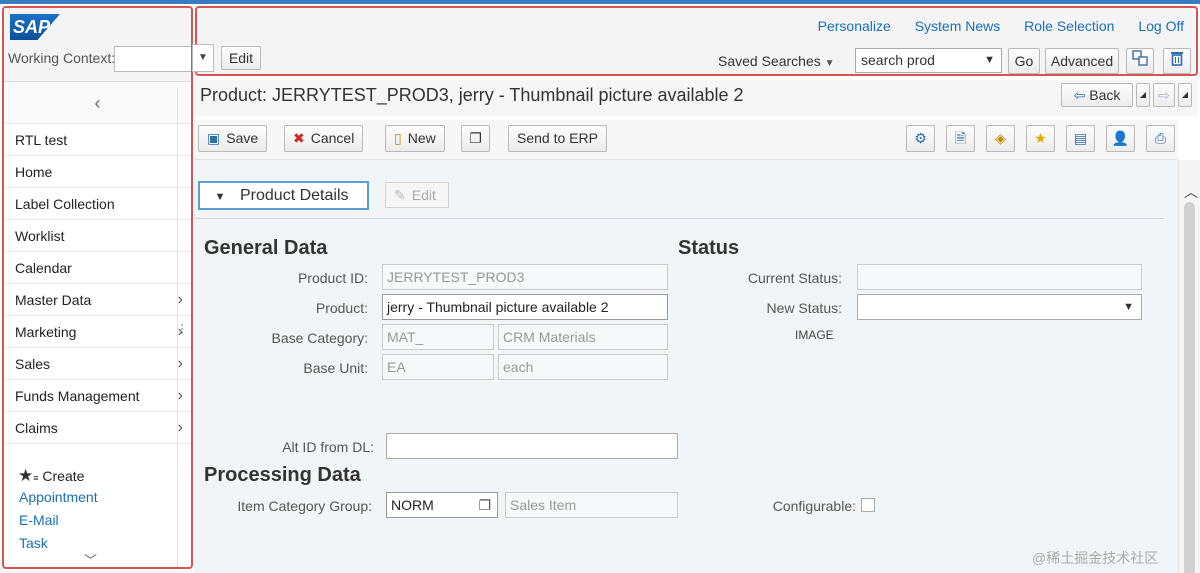  Describe the element at coordinates (928, 60) in the screenshot. I see `saved-search-select: search prod ▼` at that location.